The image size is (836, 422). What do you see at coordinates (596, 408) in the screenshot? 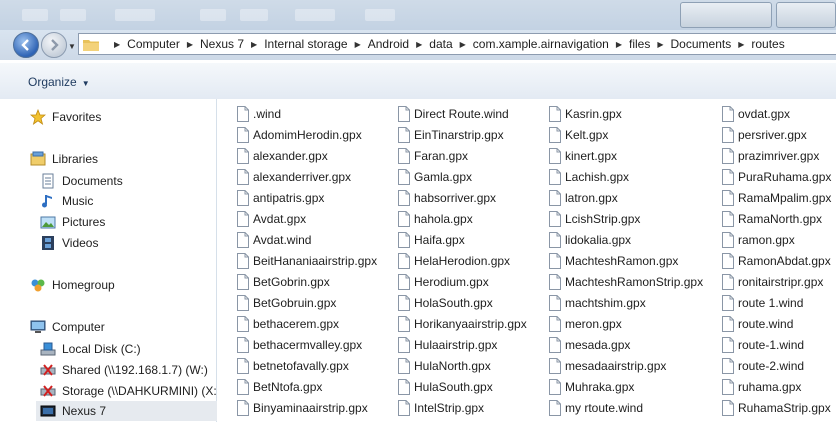
I see `file-item: my rtoute.wind` at bounding box center [596, 408].